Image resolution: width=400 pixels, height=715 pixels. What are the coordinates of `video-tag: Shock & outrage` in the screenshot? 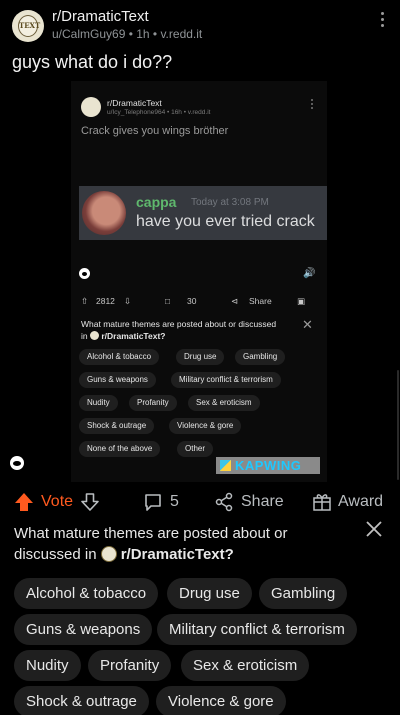 It's located at (117, 426).